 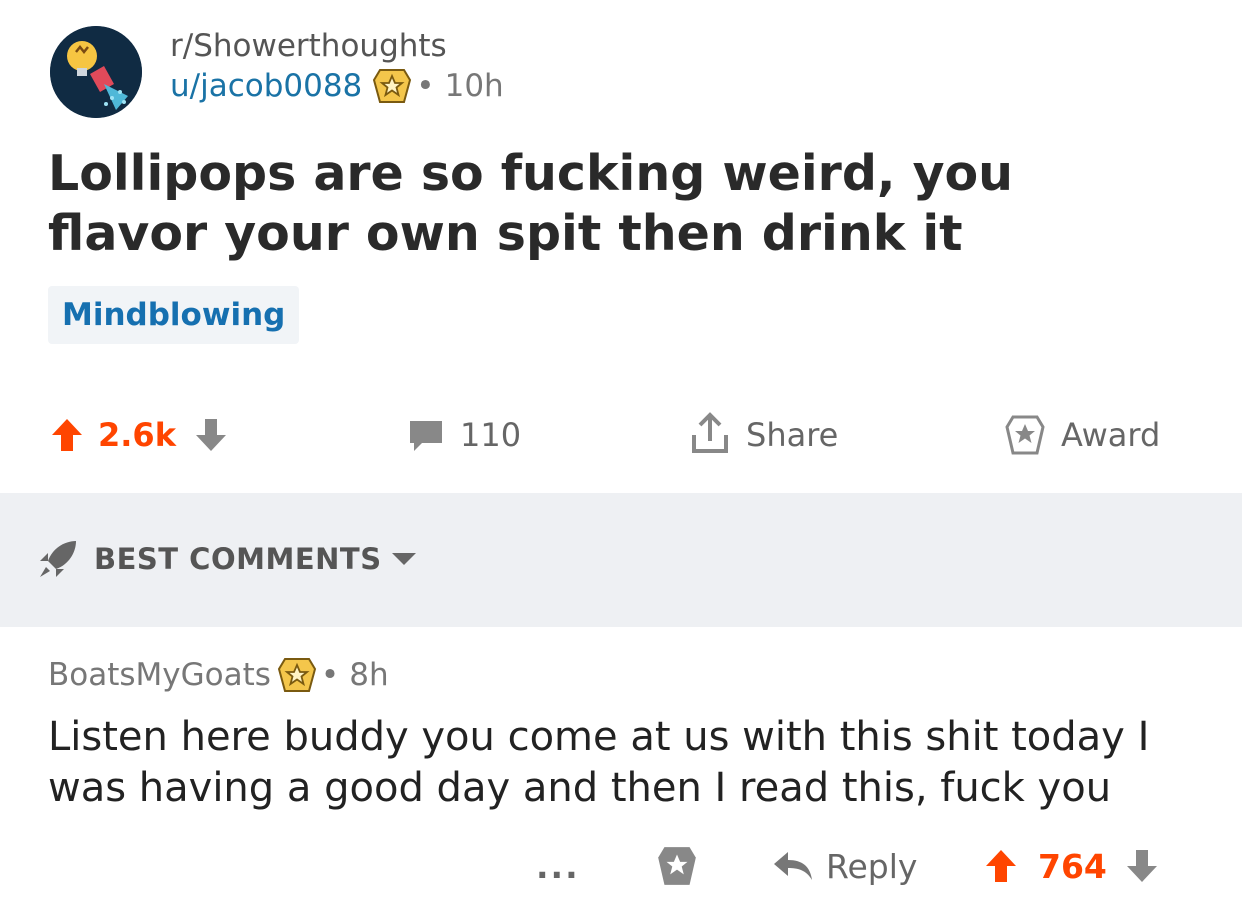 What do you see at coordinates (792, 435) in the screenshot?
I see `share-label: Share` at bounding box center [792, 435].